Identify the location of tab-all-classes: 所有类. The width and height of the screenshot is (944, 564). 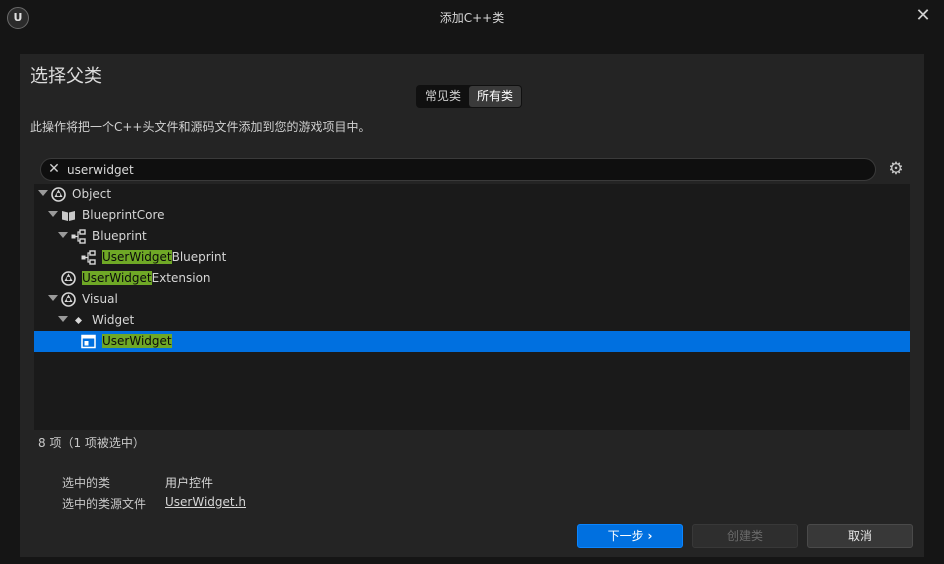
(495, 96).